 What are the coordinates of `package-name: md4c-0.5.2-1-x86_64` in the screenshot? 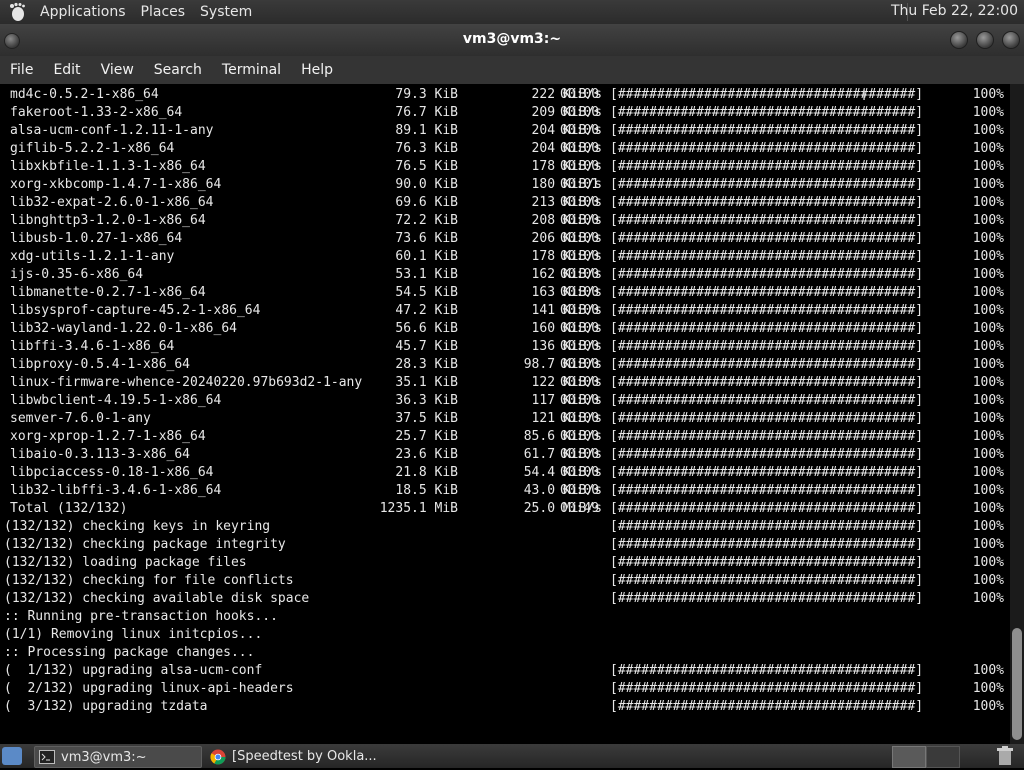 It's located at (84, 94).